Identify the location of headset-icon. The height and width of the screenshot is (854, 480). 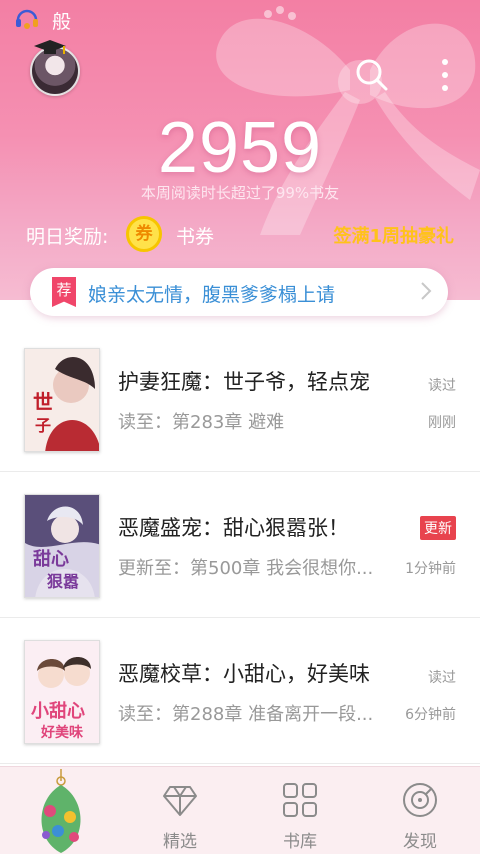
(27, 19).